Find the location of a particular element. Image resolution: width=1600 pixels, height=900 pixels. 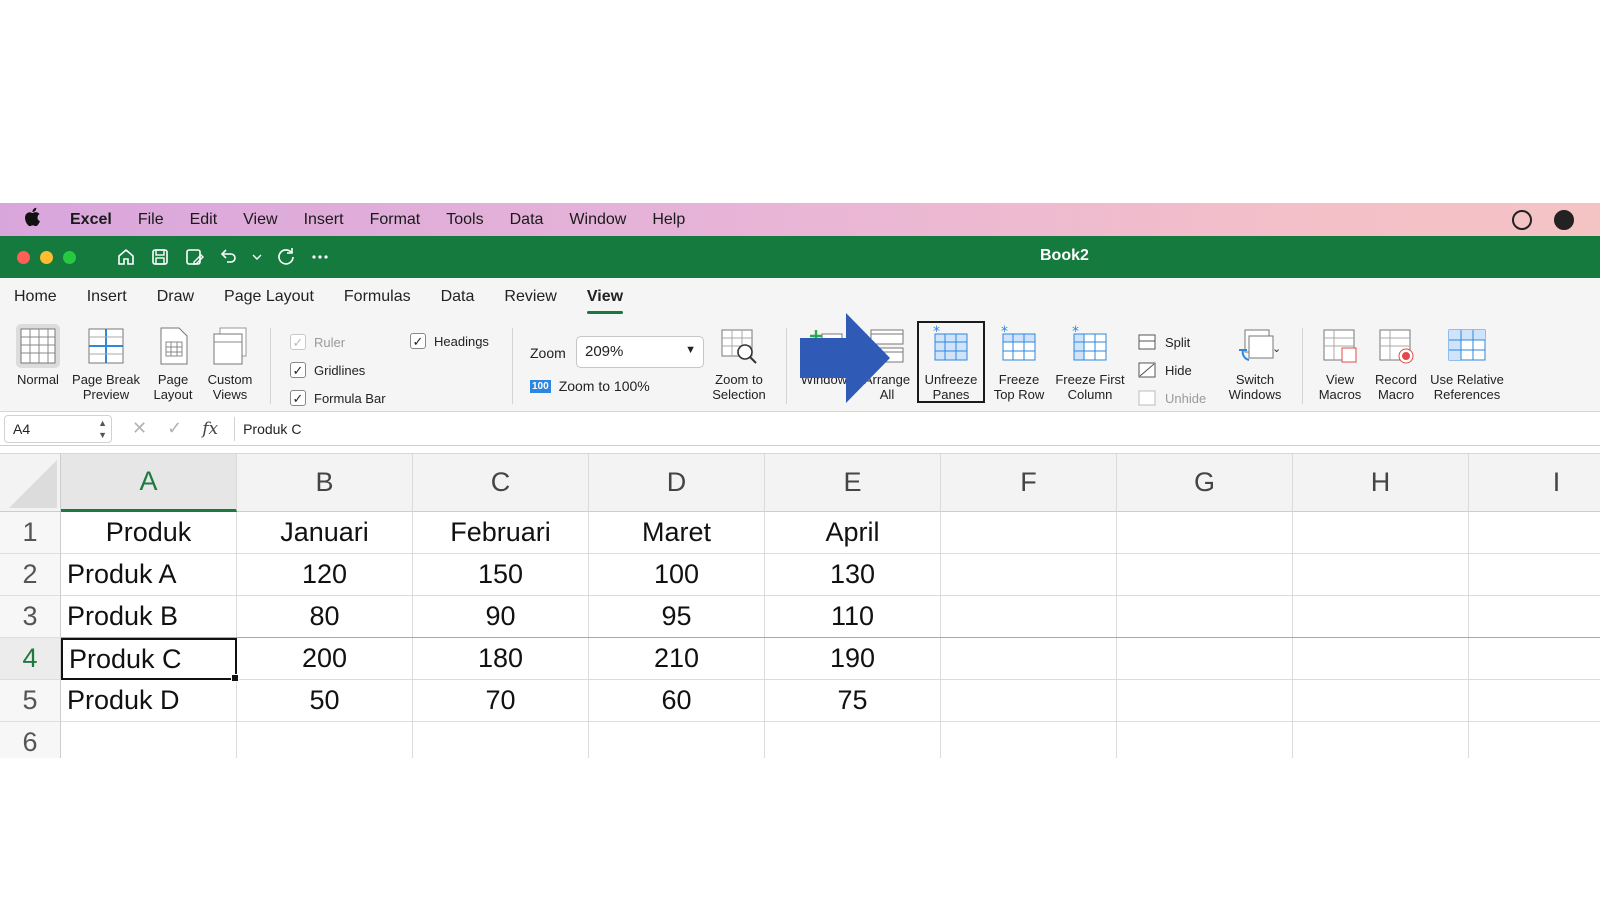

cell-d5: 60 is located at coordinates (677, 701).